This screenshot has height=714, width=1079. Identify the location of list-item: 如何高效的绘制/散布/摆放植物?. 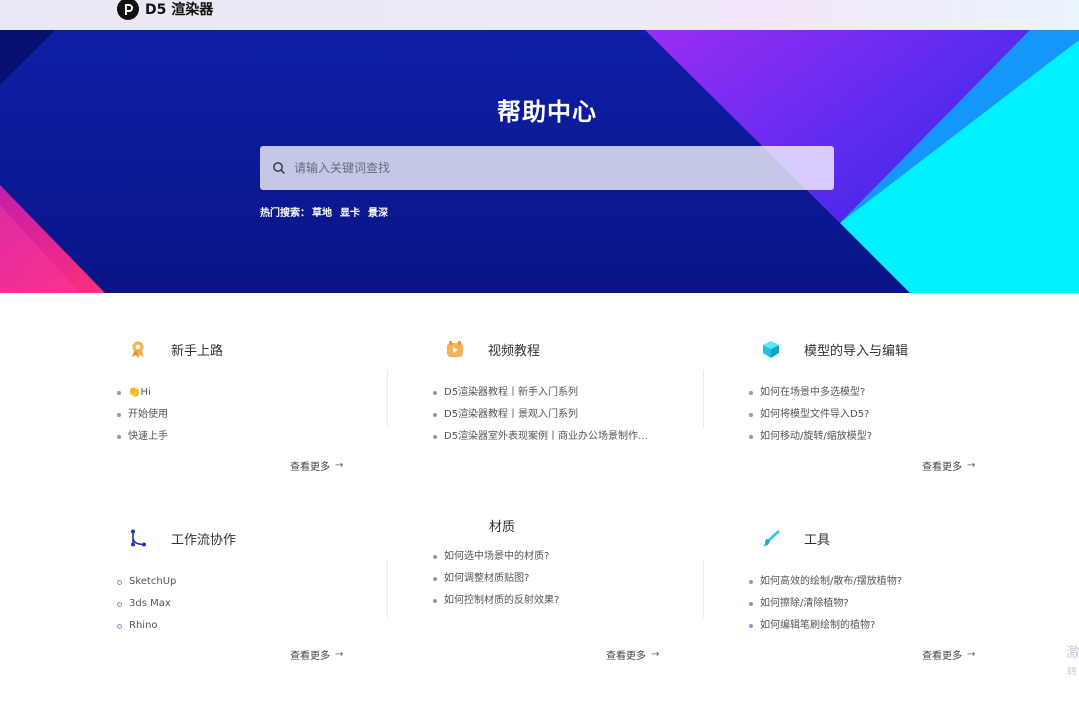
(825, 582).